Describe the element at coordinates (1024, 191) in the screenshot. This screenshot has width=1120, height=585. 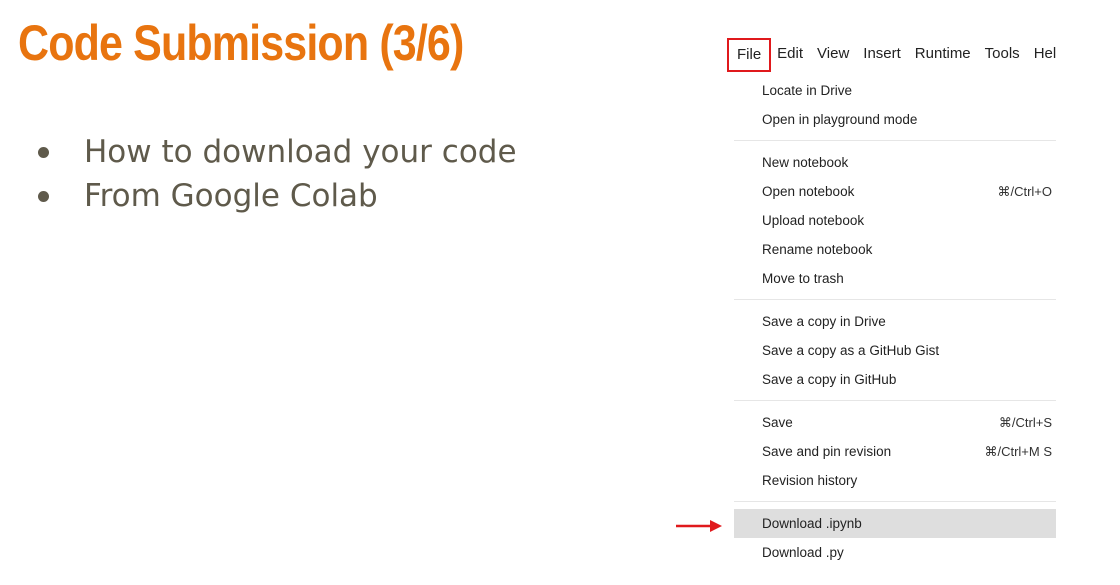
I see `shortcut-label: ⌘/Ctrl+O` at that location.